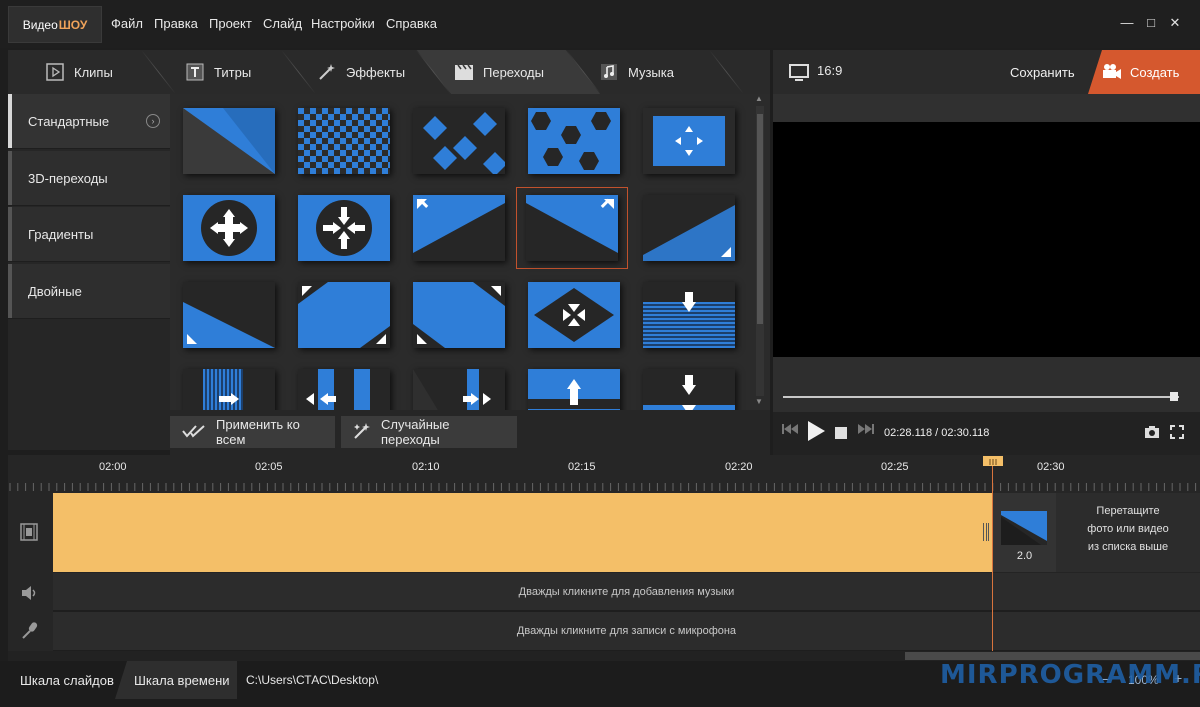 Image resolution: width=1200 pixels, height=707 pixels. I want to click on transition-thumb-wipe-bottomright, so click(689, 228).